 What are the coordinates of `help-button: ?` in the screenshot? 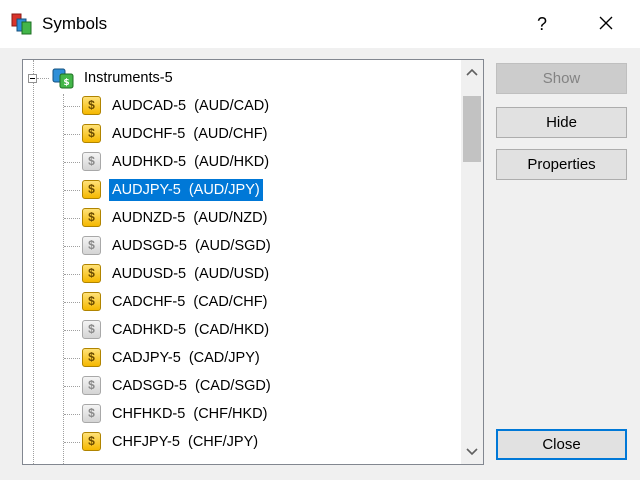 It's located at (542, 24).